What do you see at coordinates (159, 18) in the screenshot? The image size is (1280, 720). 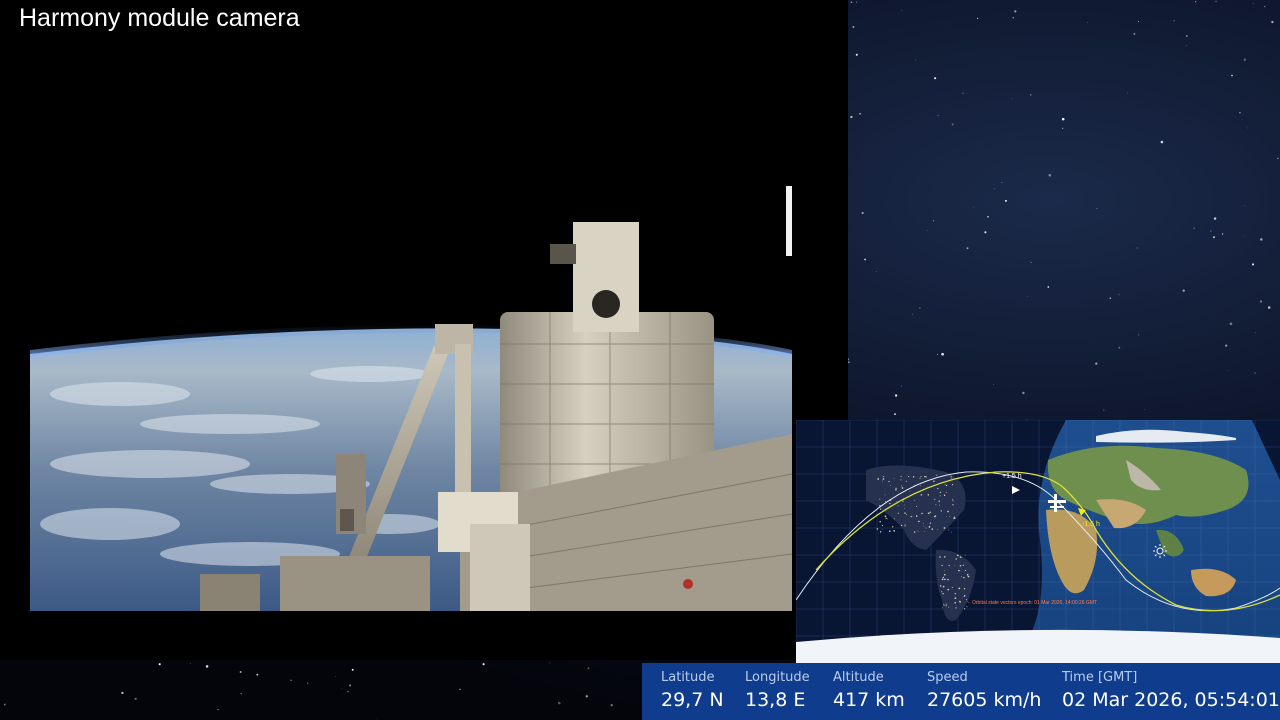 I see `camera-title: Harmony module camera` at bounding box center [159, 18].